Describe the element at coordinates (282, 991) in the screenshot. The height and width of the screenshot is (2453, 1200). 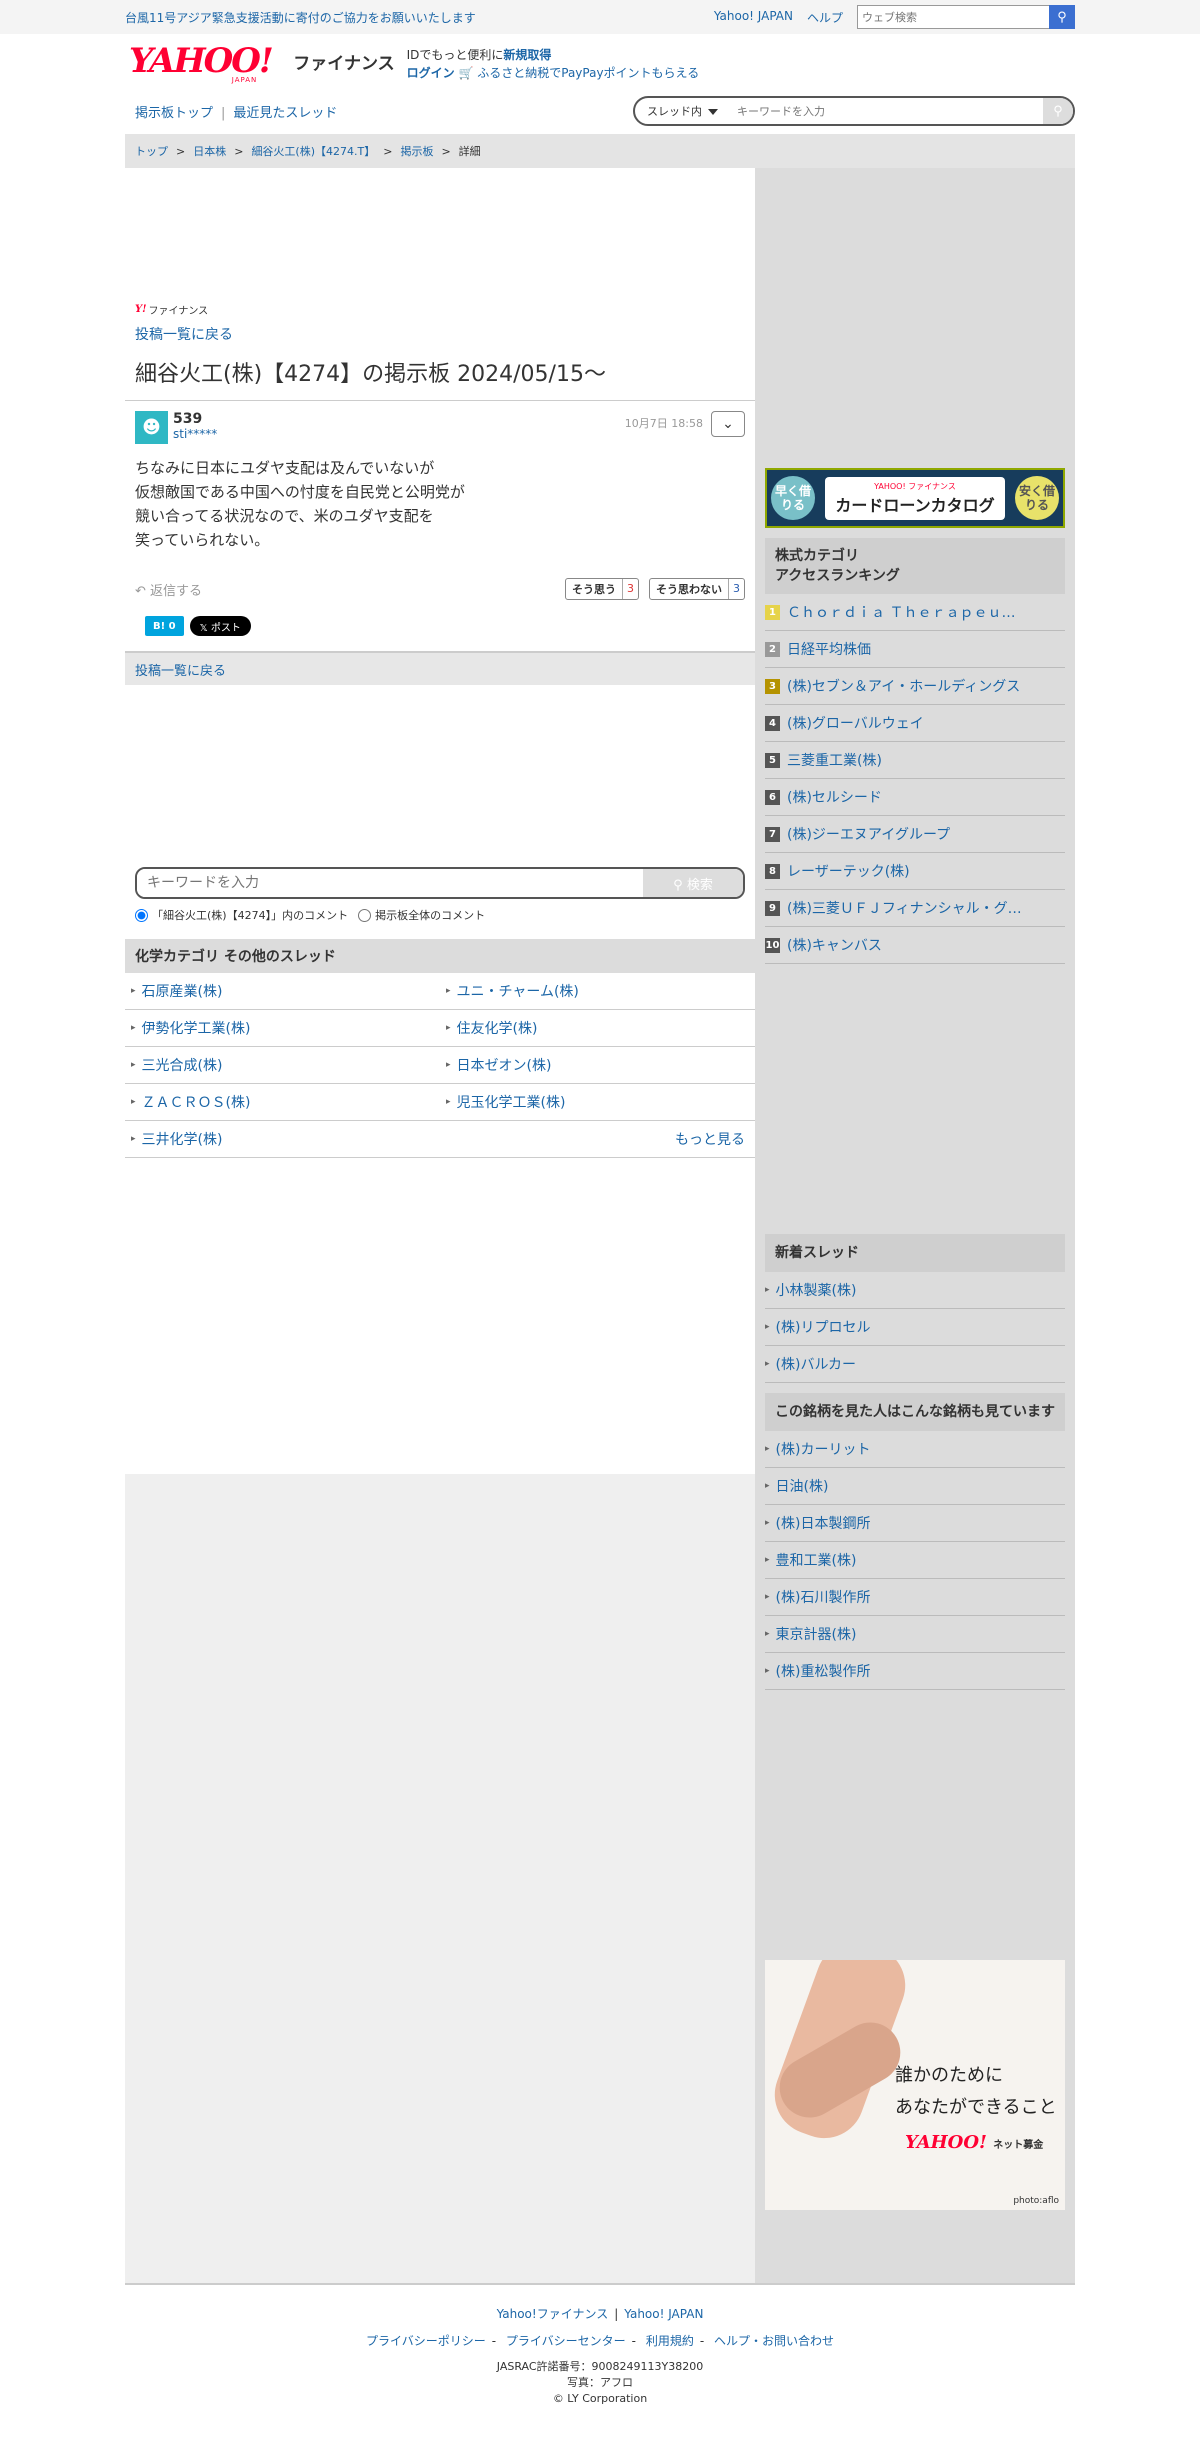
I see `category-item: ▸ 石原産業(株)` at that location.